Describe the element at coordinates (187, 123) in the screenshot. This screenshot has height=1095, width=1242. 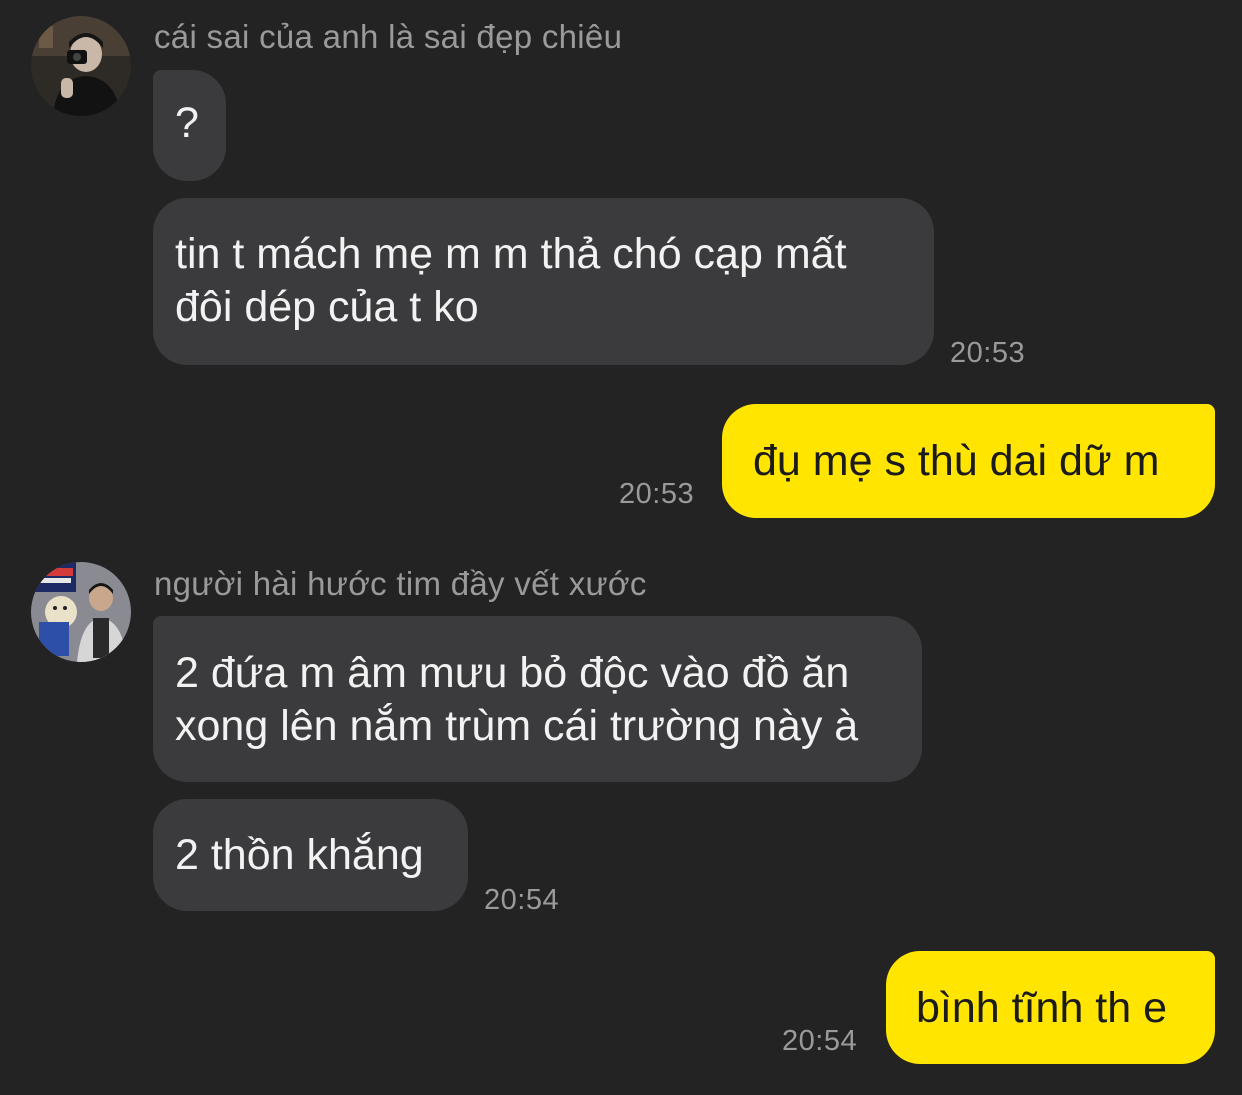
I see `message-text: ?` at that location.